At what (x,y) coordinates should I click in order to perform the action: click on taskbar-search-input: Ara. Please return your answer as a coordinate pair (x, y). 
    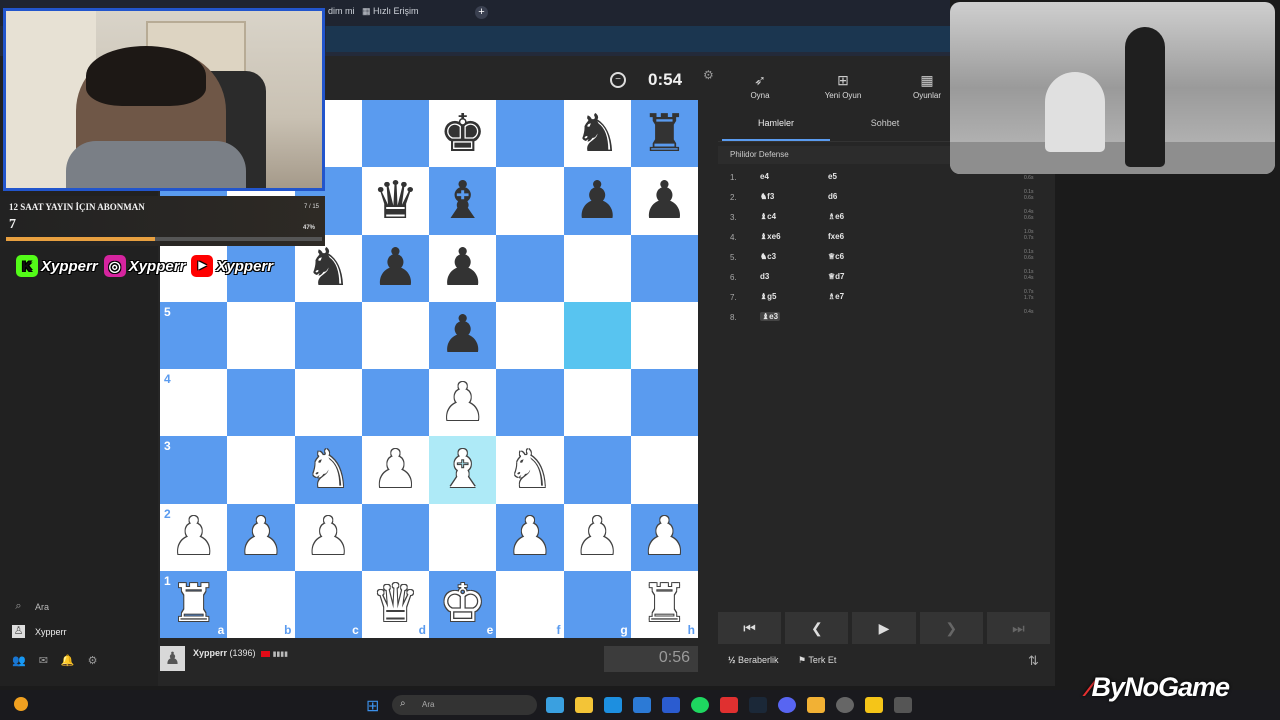
    Looking at the image, I should click on (464, 705).